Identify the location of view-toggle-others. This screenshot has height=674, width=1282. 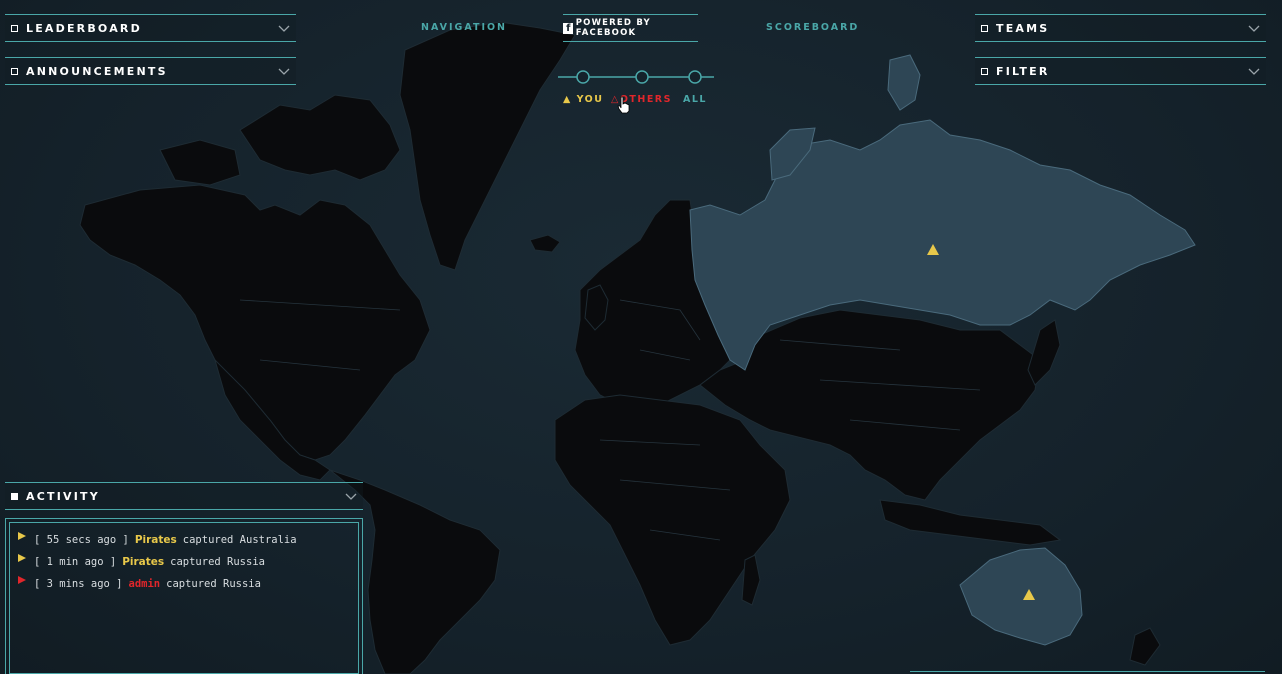
(642, 77).